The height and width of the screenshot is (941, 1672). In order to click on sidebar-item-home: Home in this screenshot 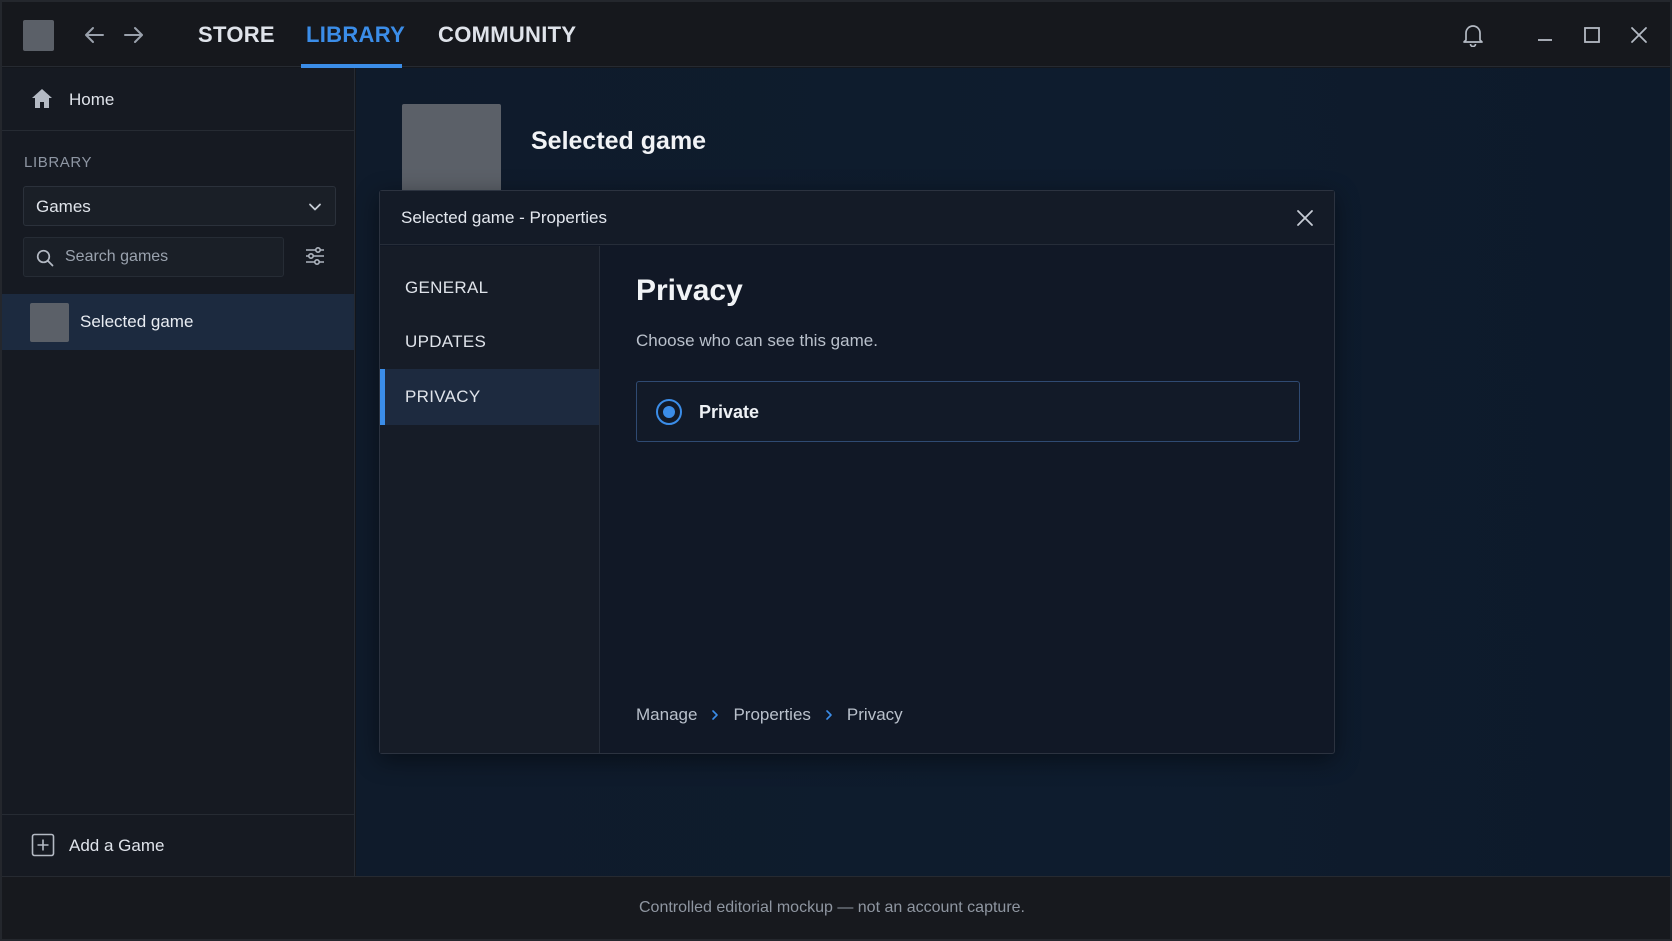, I will do `click(178, 99)`.